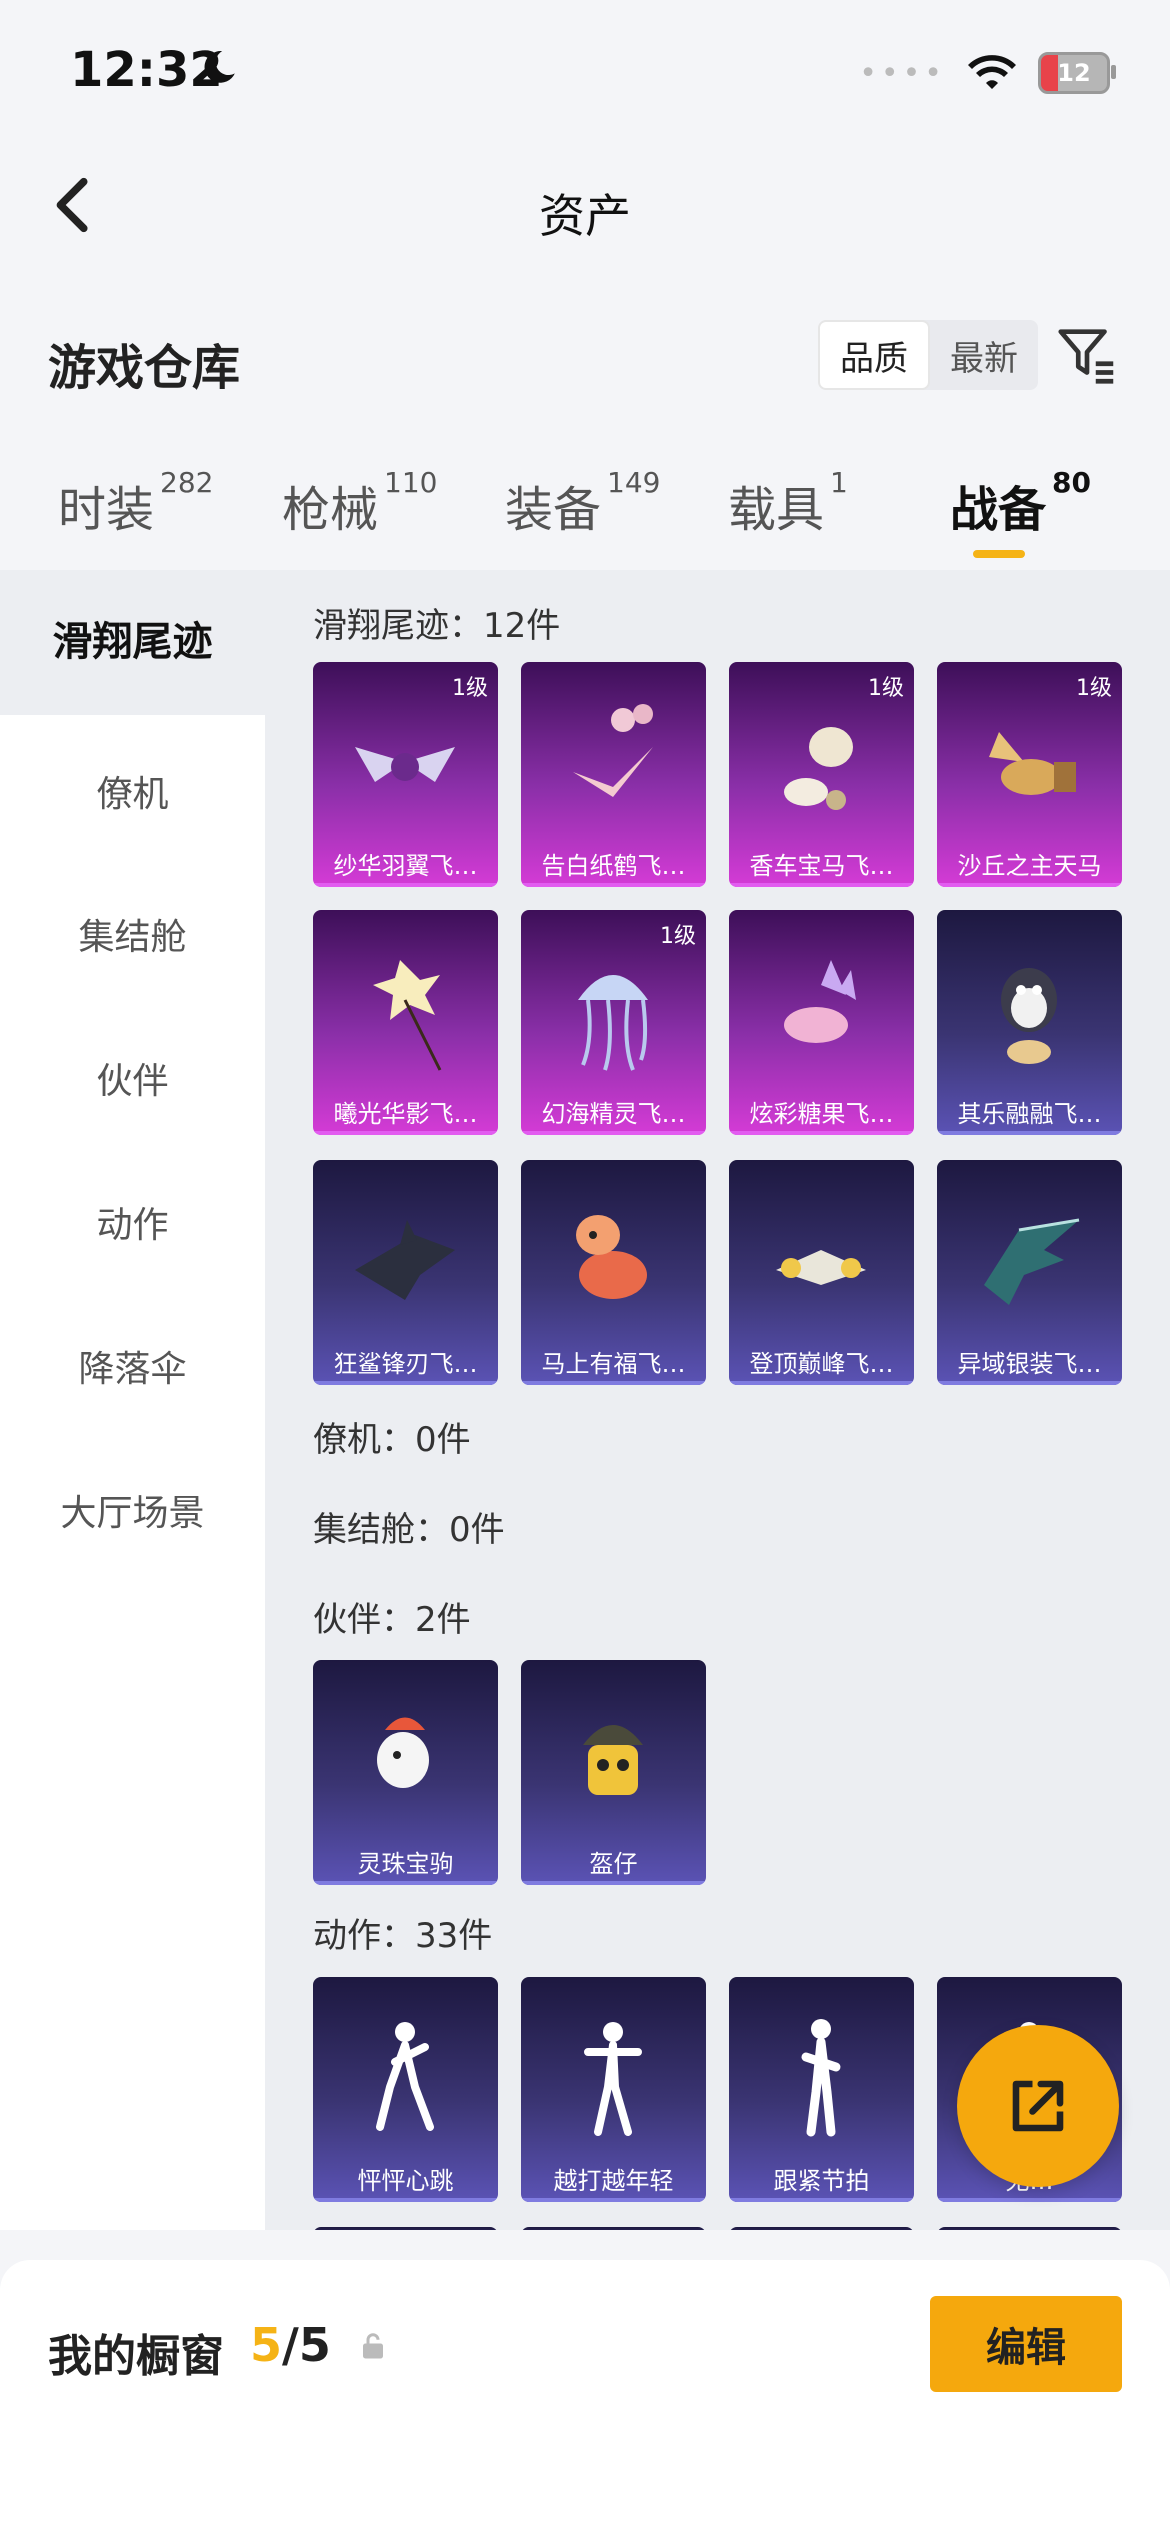 The image size is (1170, 2532). I want to click on sort-quality-button: 品质, so click(874, 355).